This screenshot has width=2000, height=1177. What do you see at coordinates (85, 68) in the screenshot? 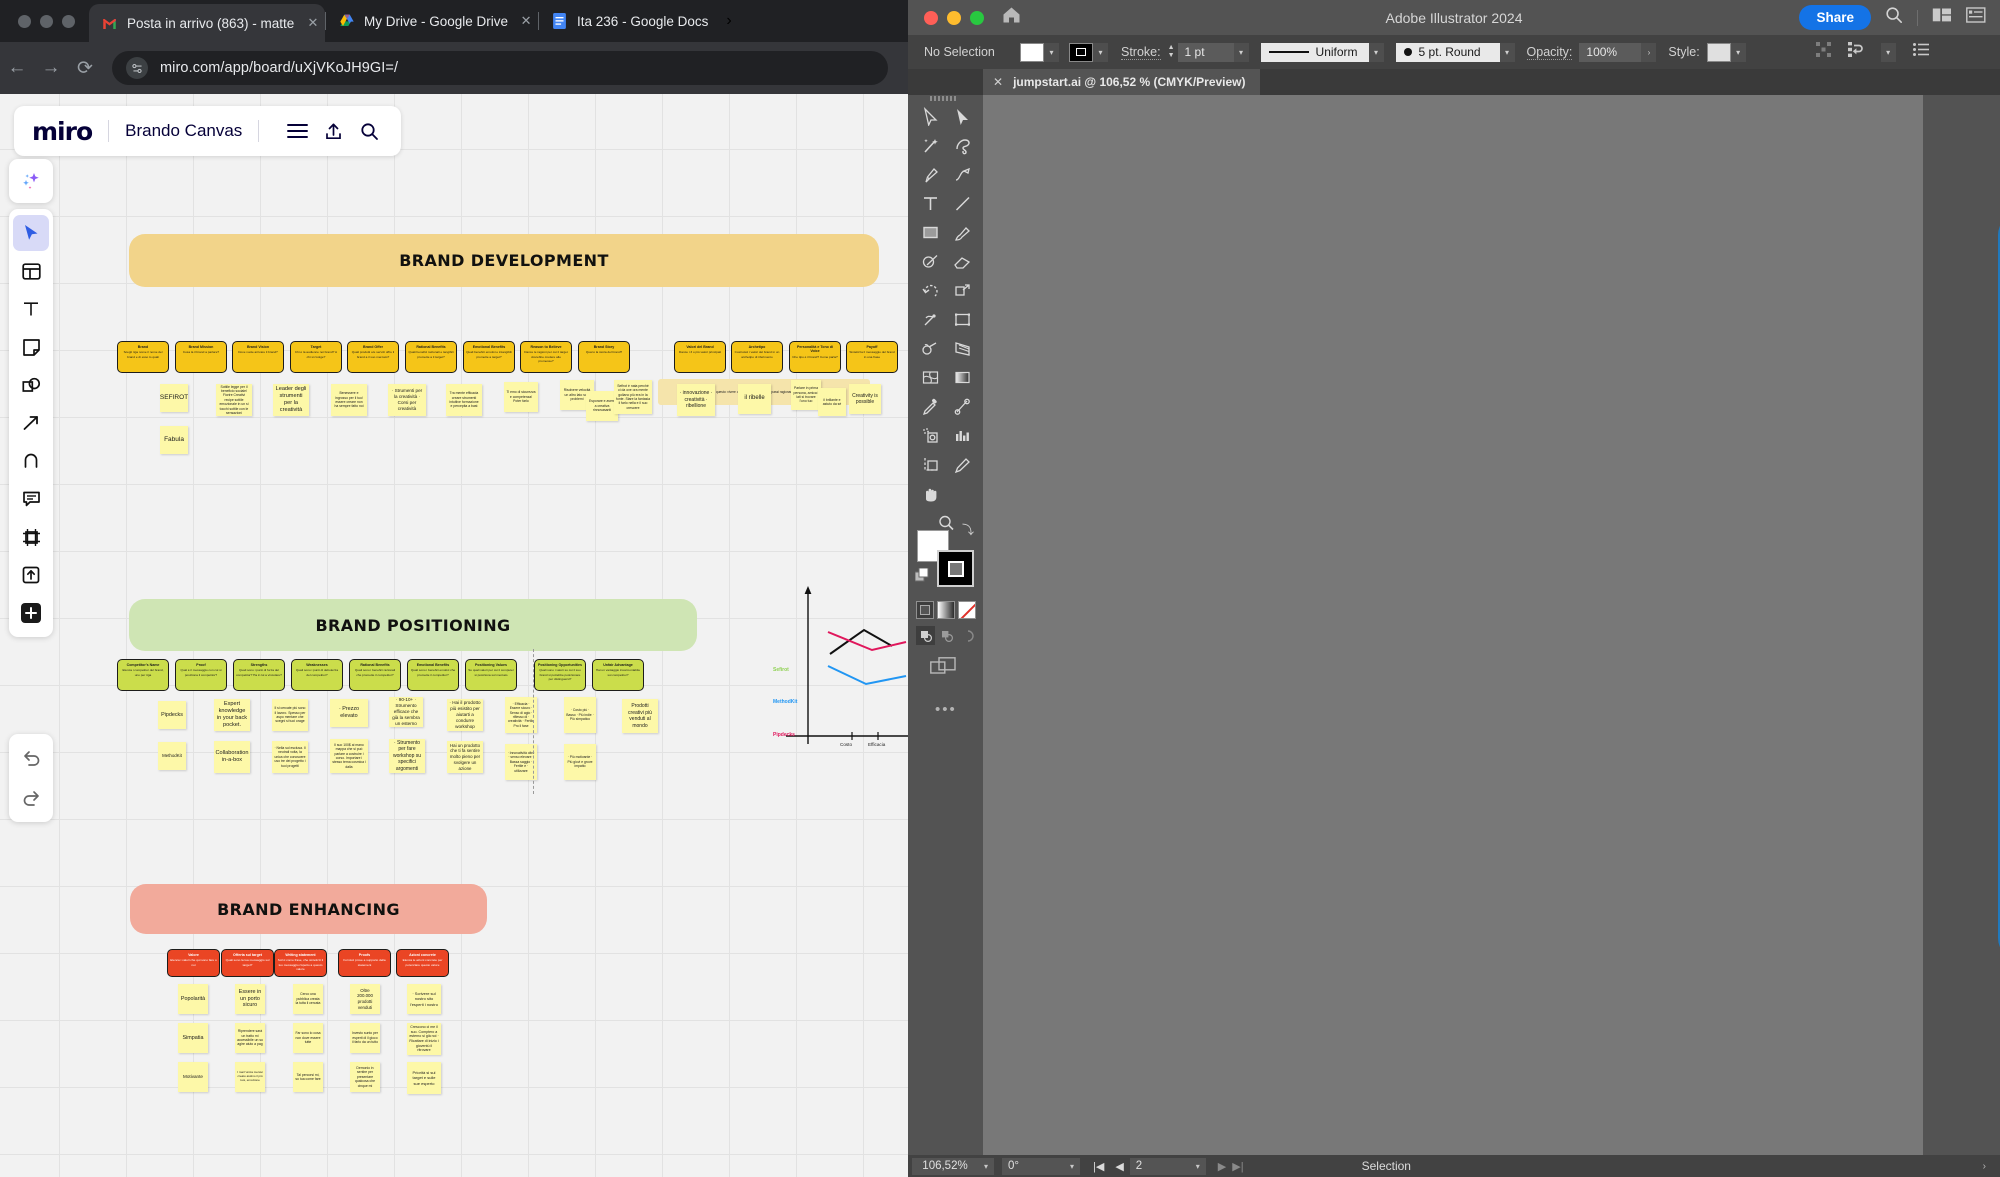
I see `reload-button: ⟳` at bounding box center [85, 68].